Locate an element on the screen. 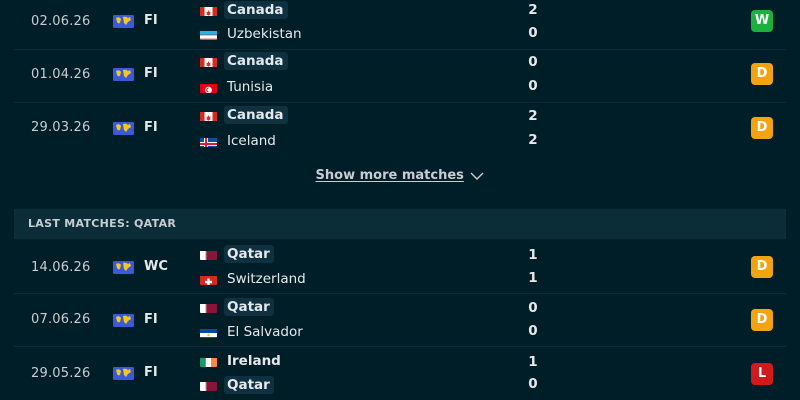 The height and width of the screenshot is (400, 800). away-team: Tunisia is located at coordinates (238, 87).